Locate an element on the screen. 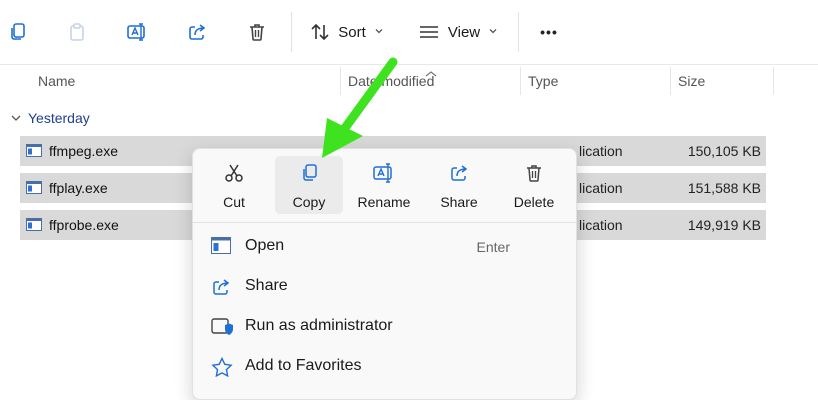 The width and height of the screenshot is (818, 400). rename-button: Rename is located at coordinates (384, 185).